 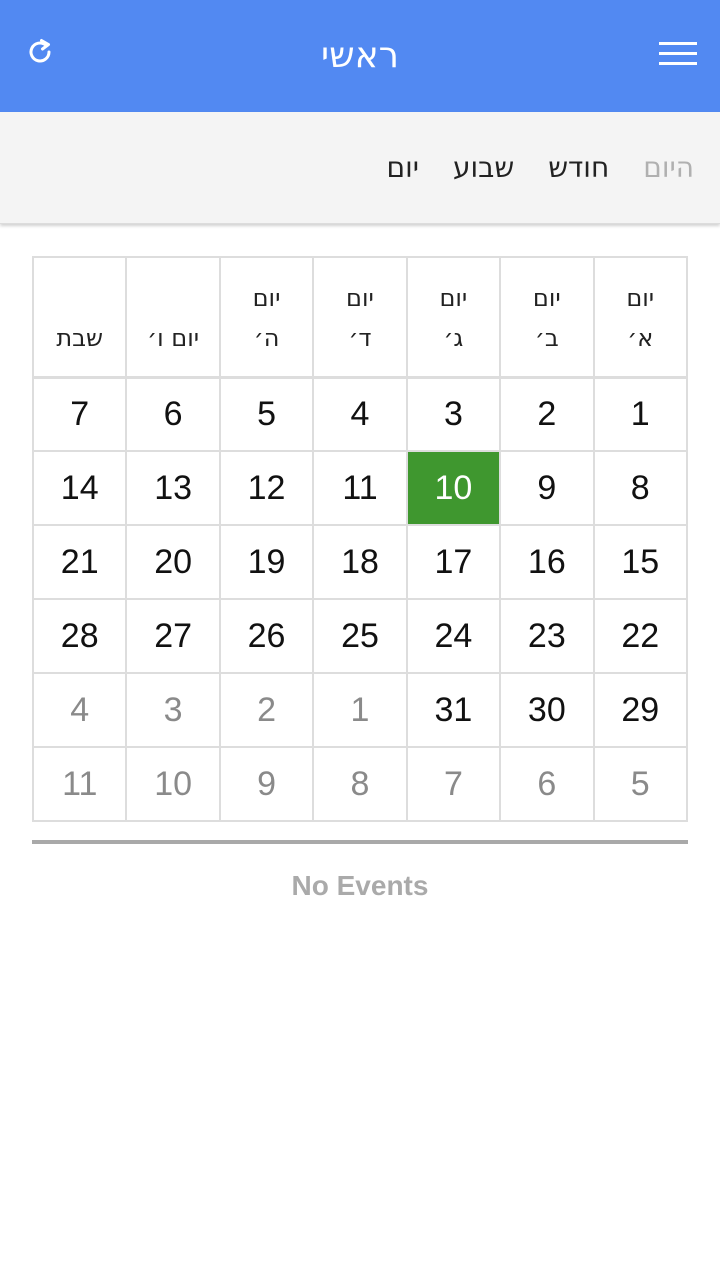 What do you see at coordinates (360, 885) in the screenshot?
I see `no-events-message: No Events` at bounding box center [360, 885].